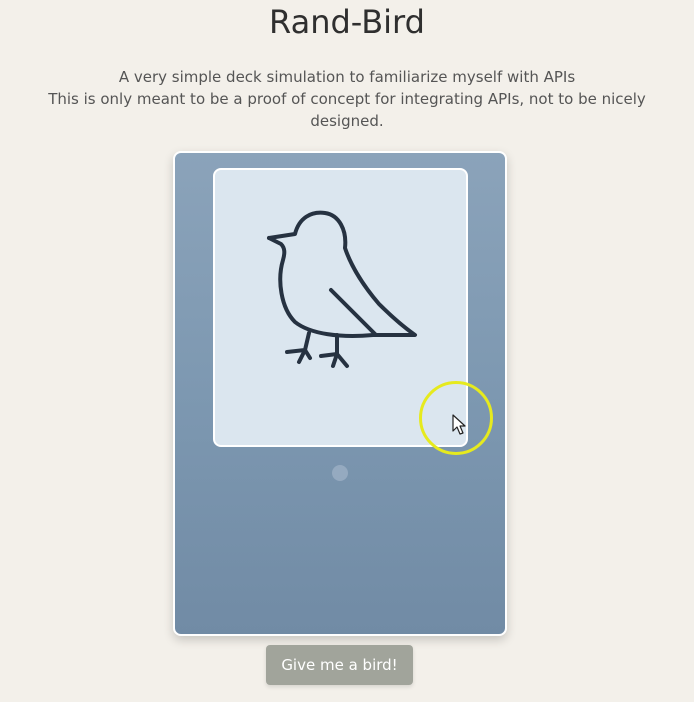 The image size is (694, 702). I want to click on card-indicator-dot, so click(340, 473).